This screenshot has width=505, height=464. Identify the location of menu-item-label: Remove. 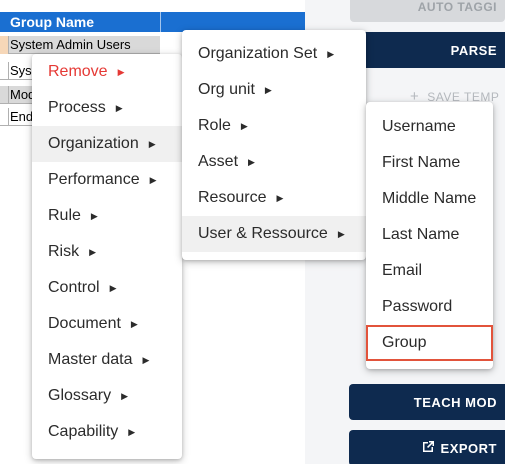
(78, 71).